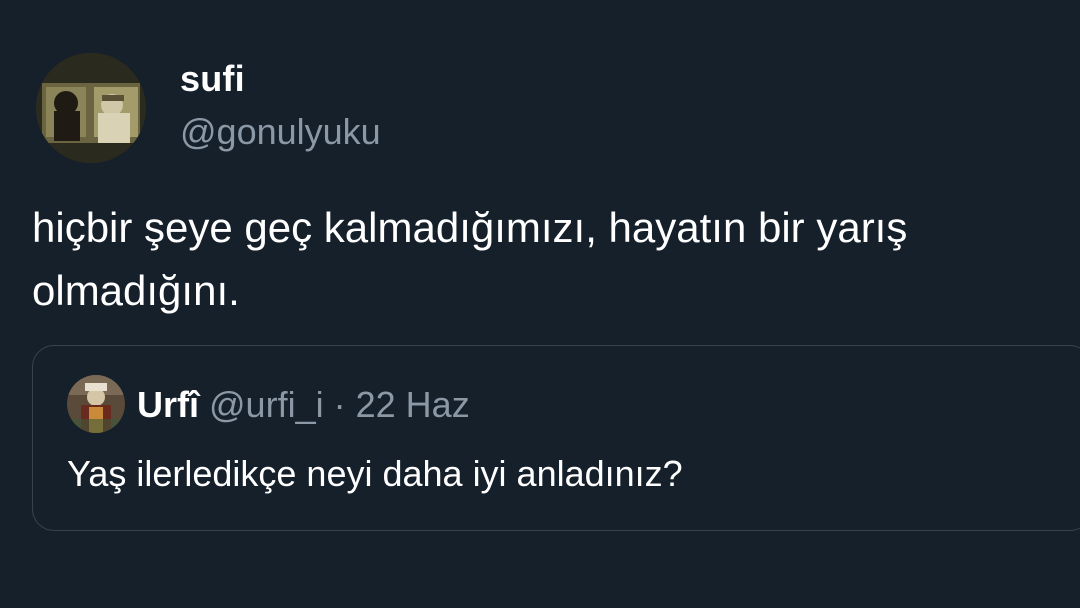  I want to click on quoted-author-display-name: Urfî, so click(168, 404).